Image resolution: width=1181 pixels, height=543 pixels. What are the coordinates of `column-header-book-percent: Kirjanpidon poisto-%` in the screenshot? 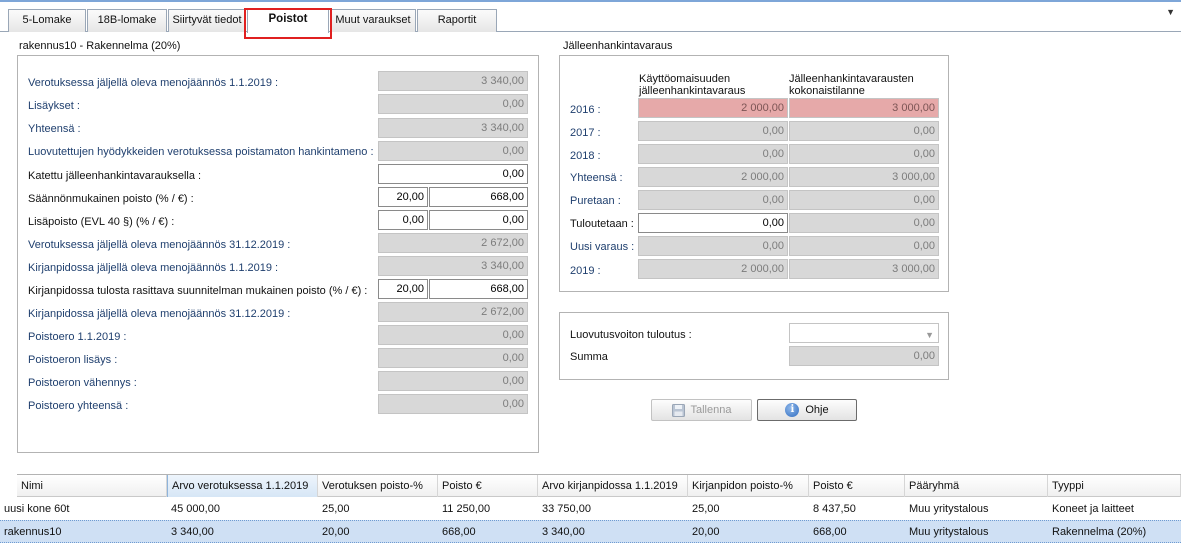 It's located at (748, 486).